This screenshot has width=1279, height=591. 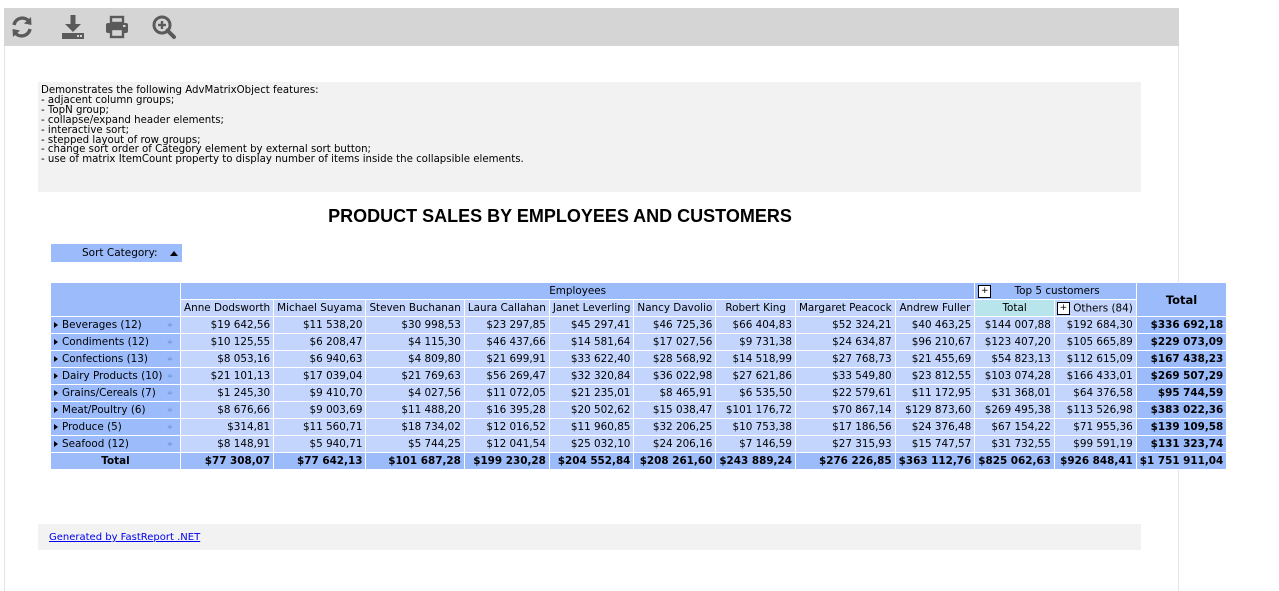 What do you see at coordinates (227, 427) in the screenshot?
I see `value-cell: $314,81` at bounding box center [227, 427].